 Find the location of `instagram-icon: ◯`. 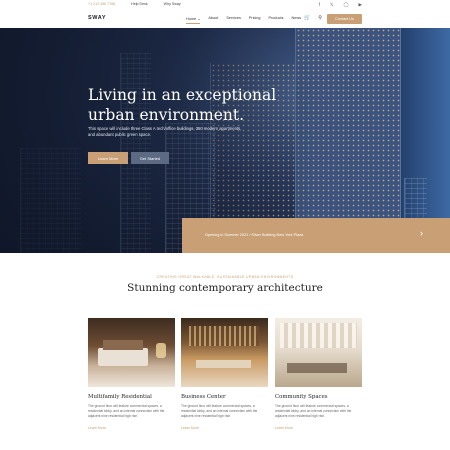

instagram-icon: ◯ is located at coordinates (345, 5).